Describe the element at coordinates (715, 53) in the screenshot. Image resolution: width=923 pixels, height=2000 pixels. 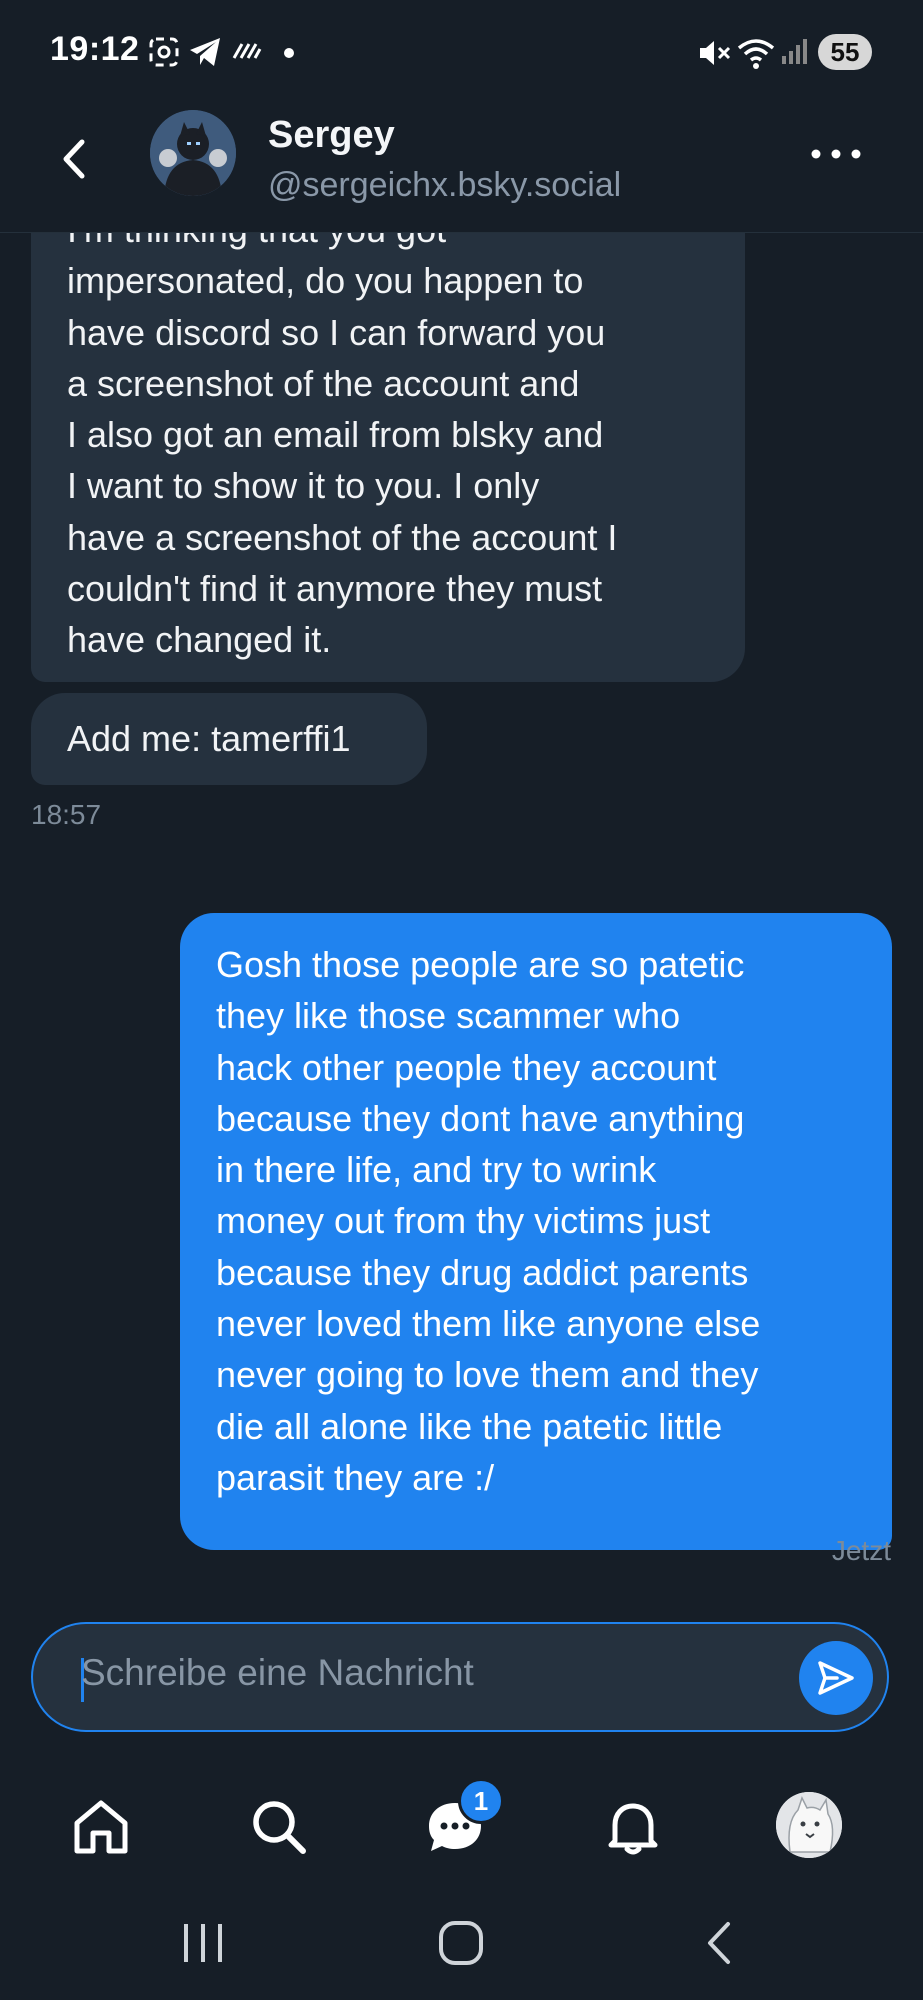
I see `mute-icon` at that location.